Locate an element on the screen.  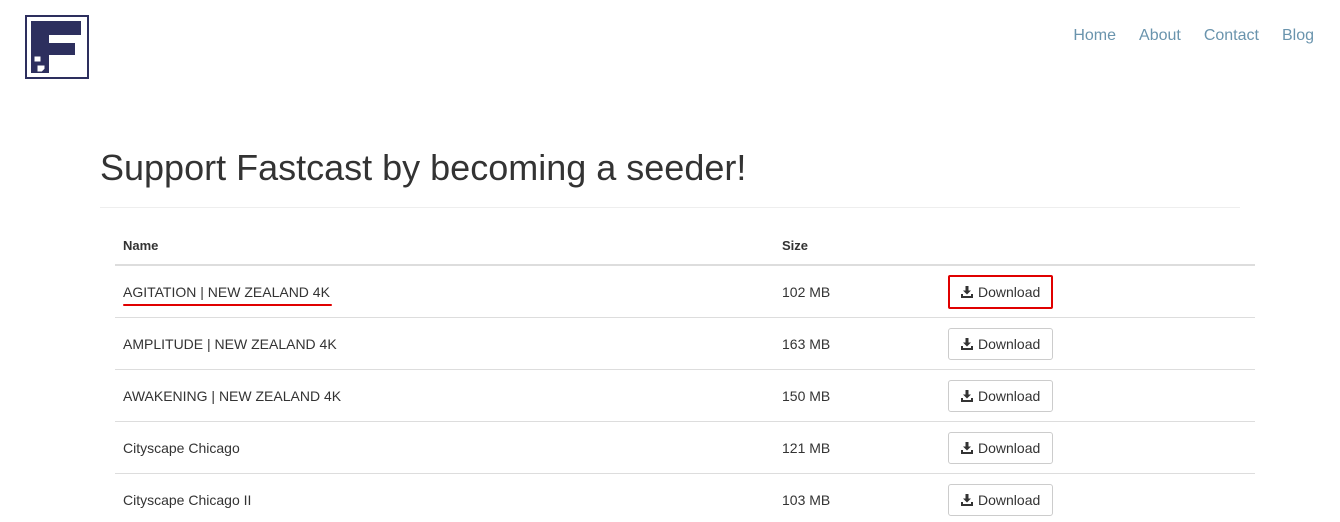
divider is located at coordinates (670, 207).